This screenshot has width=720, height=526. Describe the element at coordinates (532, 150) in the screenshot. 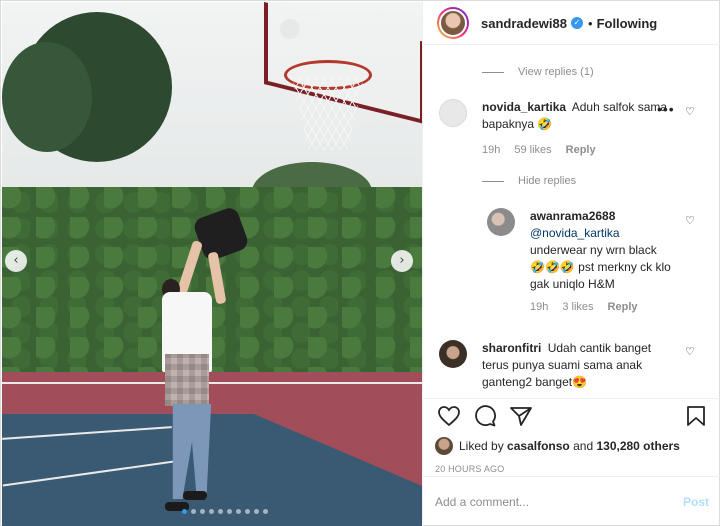

I see `comment-likes: 59 likes` at that location.